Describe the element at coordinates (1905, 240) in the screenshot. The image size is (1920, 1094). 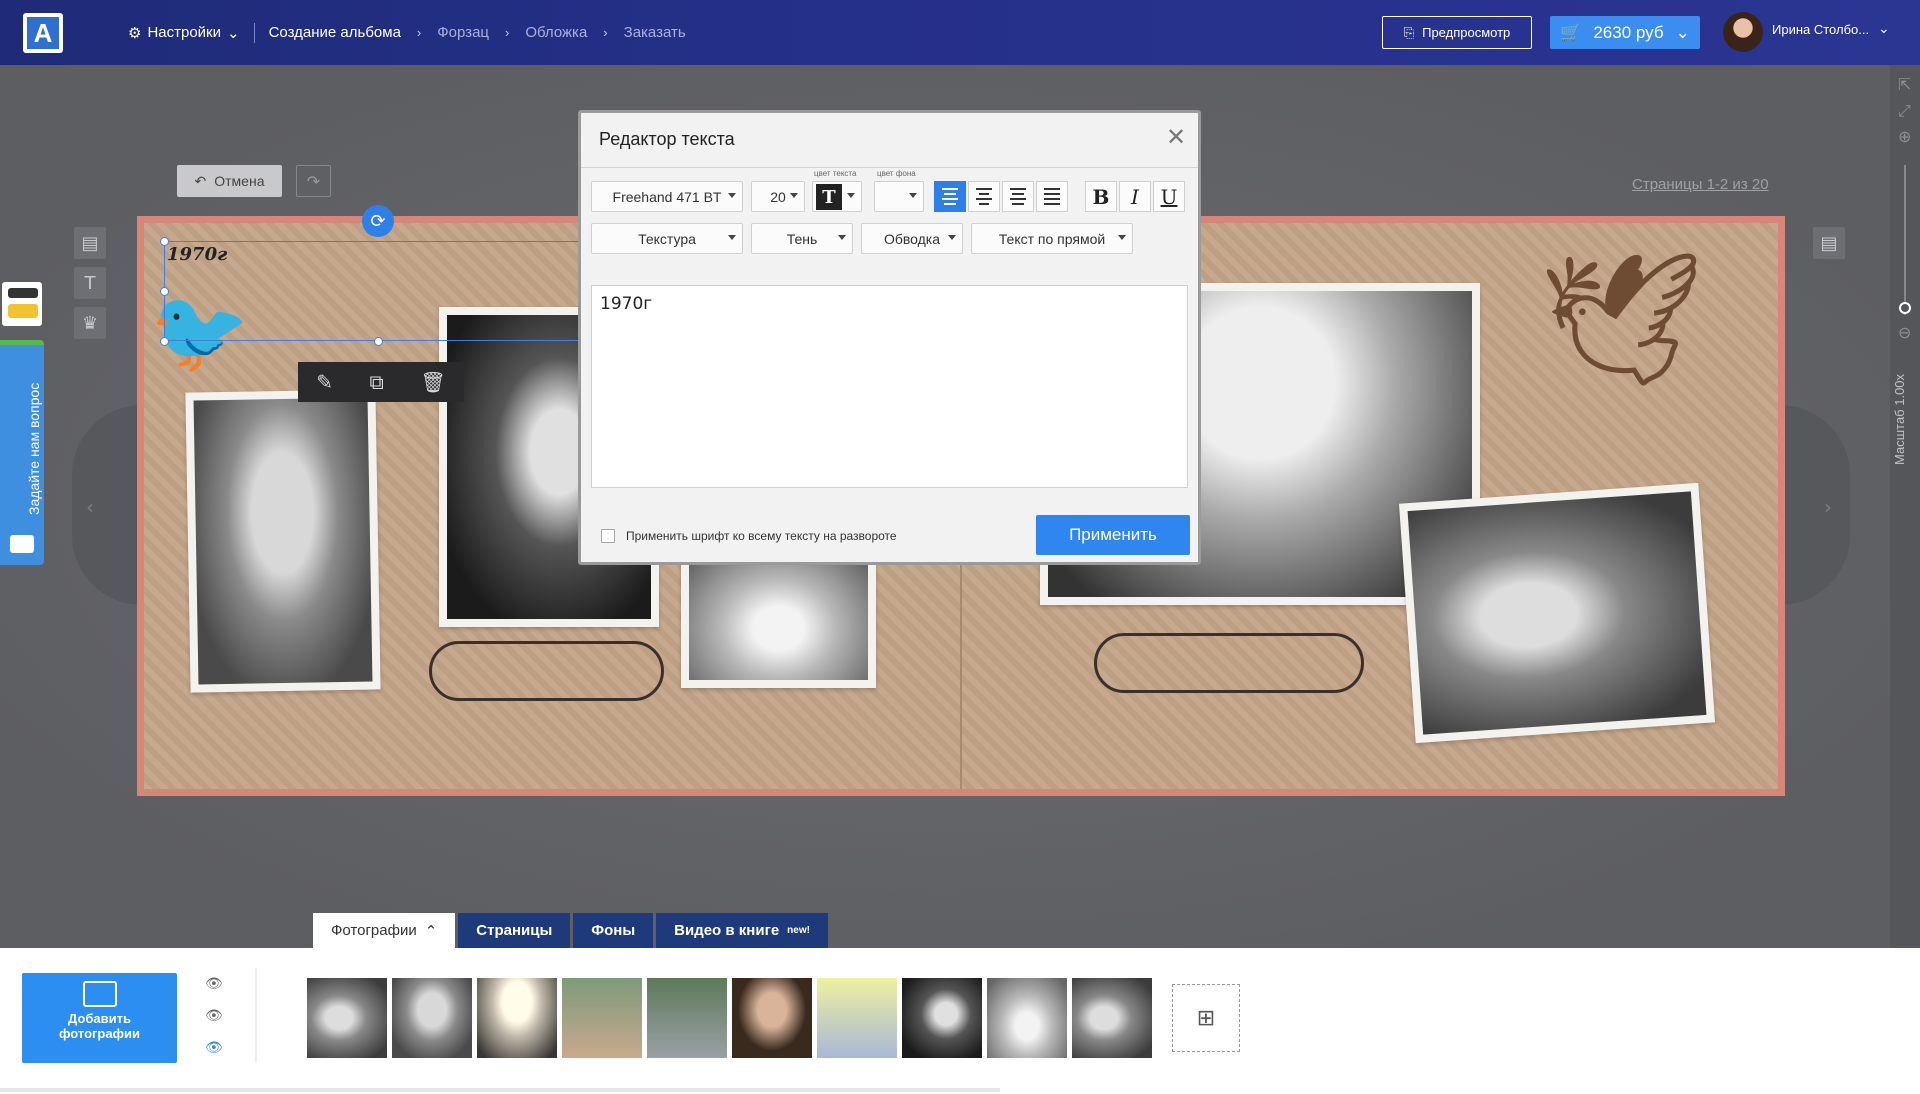
I see `zoom-slider-track` at that location.